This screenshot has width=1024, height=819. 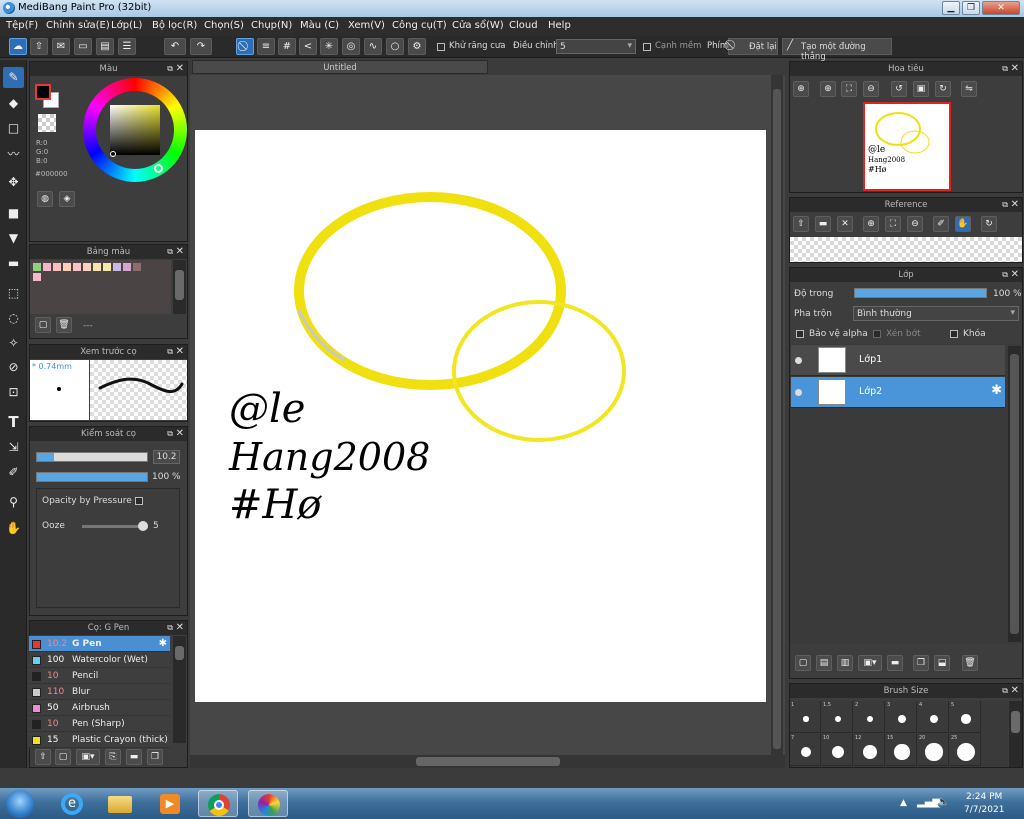 I want to click on move-tool-icon: ✥, so click(x=13, y=182).